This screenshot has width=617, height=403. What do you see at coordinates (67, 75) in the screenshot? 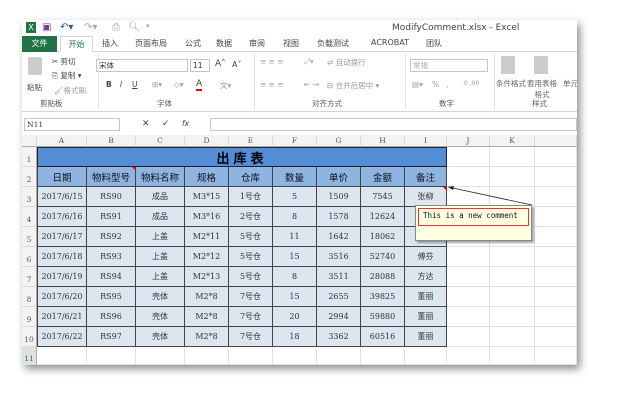
I see `copy-button: ⎘ 复制 ▾` at bounding box center [67, 75].